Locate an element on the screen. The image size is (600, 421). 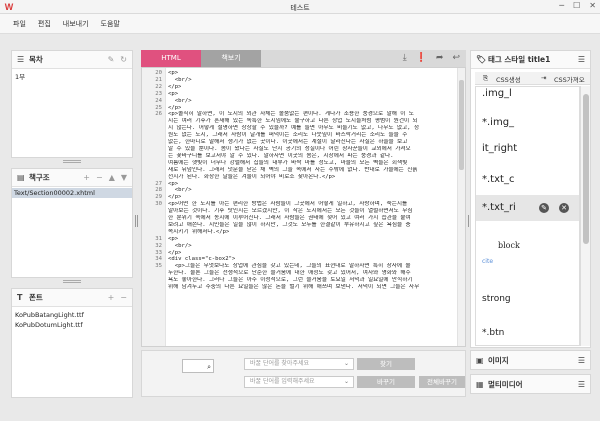
code-line: 29 </p> is located at coordinates (301, 197).